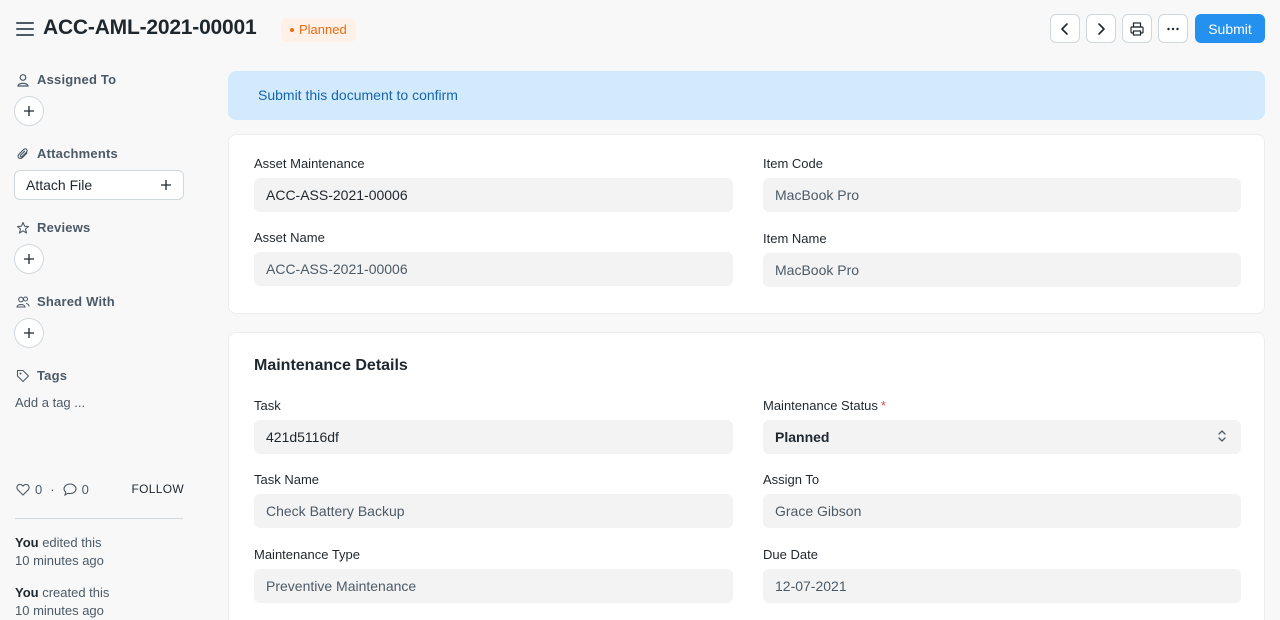 Image resolution: width=1280 pixels, height=620 pixels. Describe the element at coordinates (1002, 586) in the screenshot. I see `due-date-field: 12-07-2021` at that location.